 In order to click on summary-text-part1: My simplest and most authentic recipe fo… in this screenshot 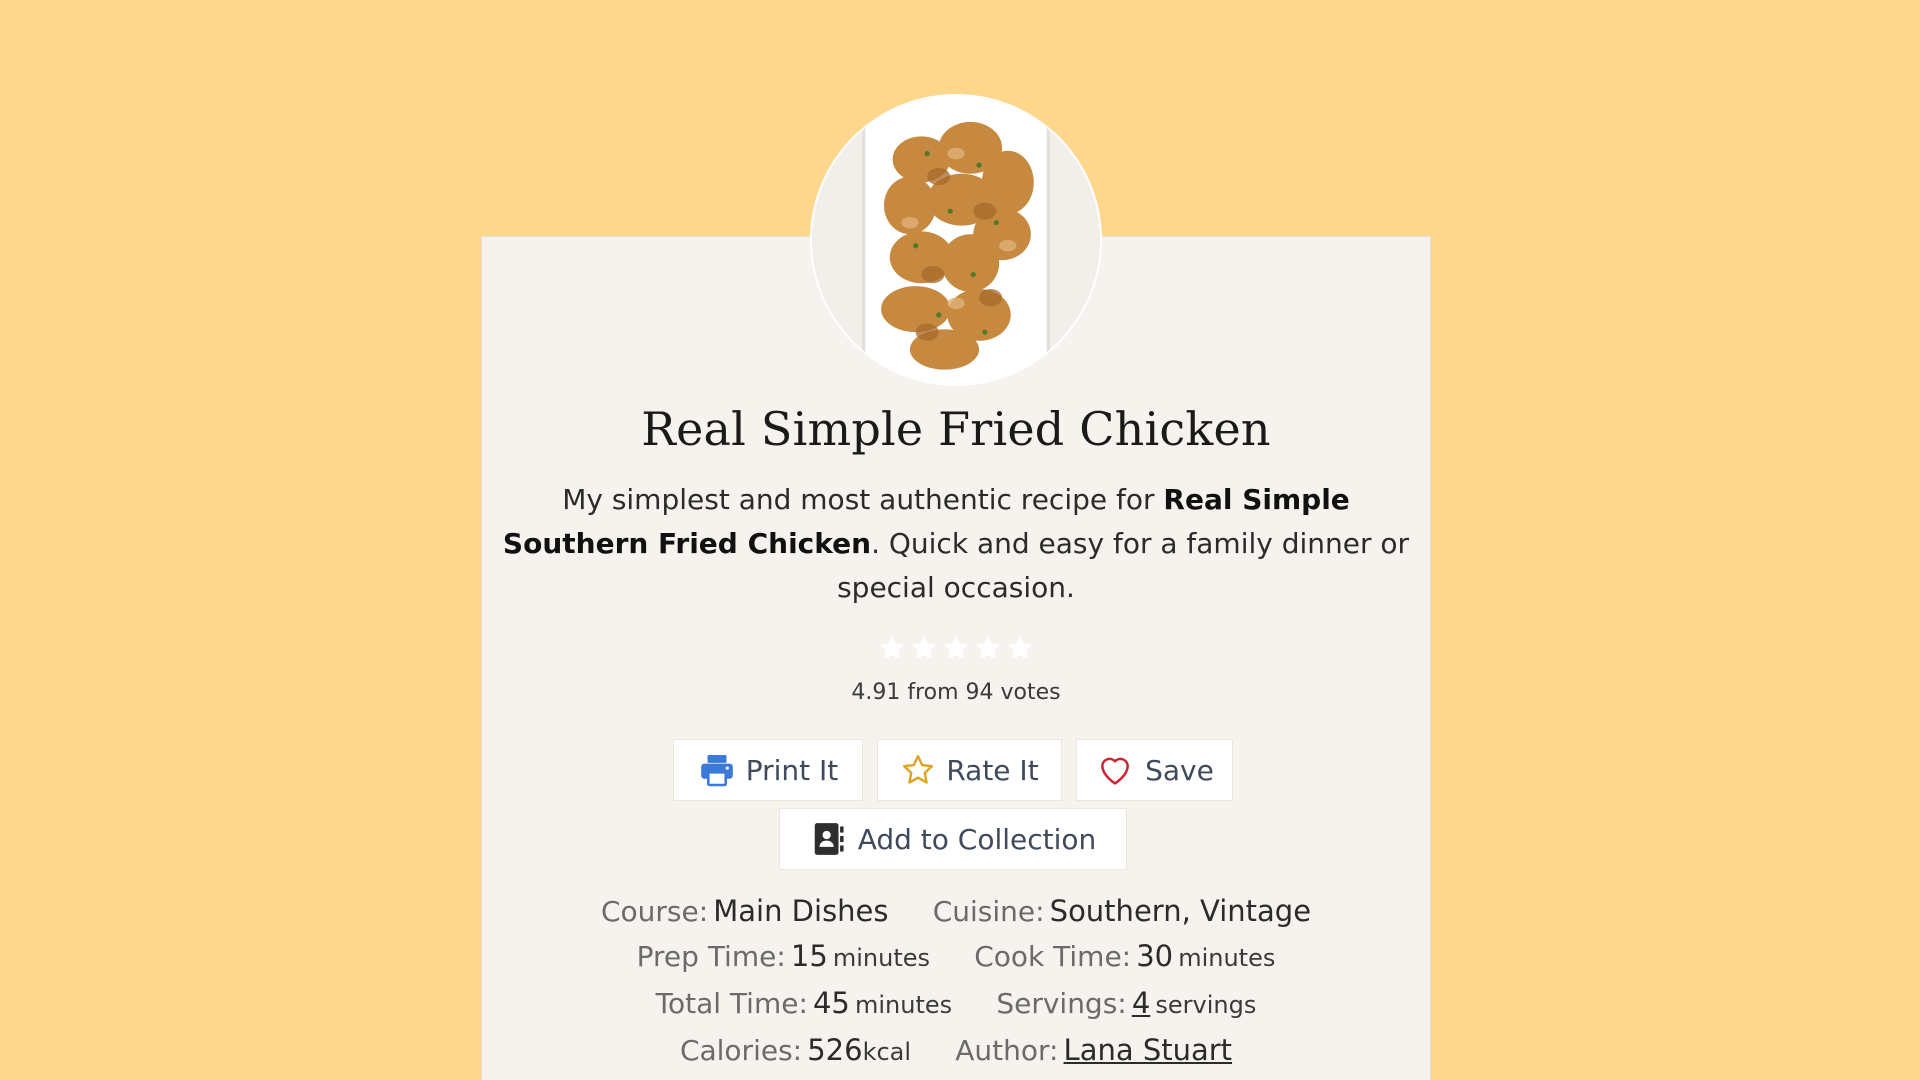, I will do `click(863, 499)`.